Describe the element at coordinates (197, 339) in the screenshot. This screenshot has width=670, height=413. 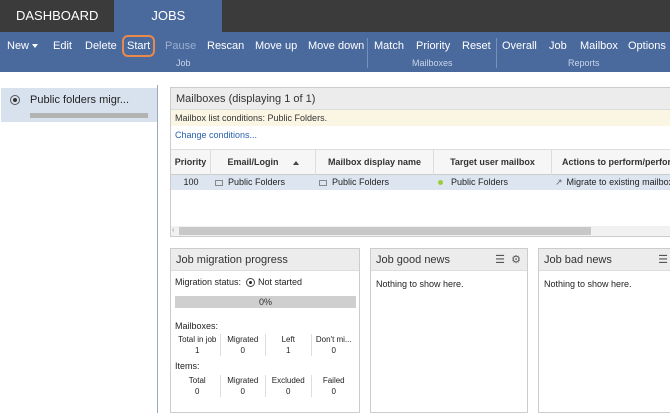
I see `stat-label: Total in job` at that location.